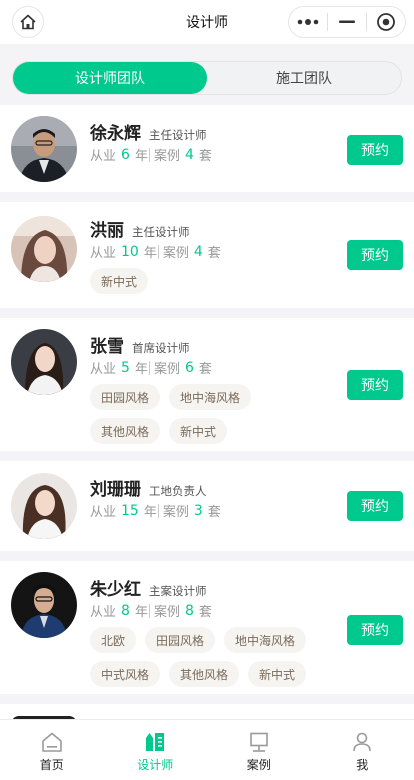 Image resolution: width=414 pixels, height=780 pixels. I want to click on team-tabs: 设计师团队 施工团队, so click(207, 78).